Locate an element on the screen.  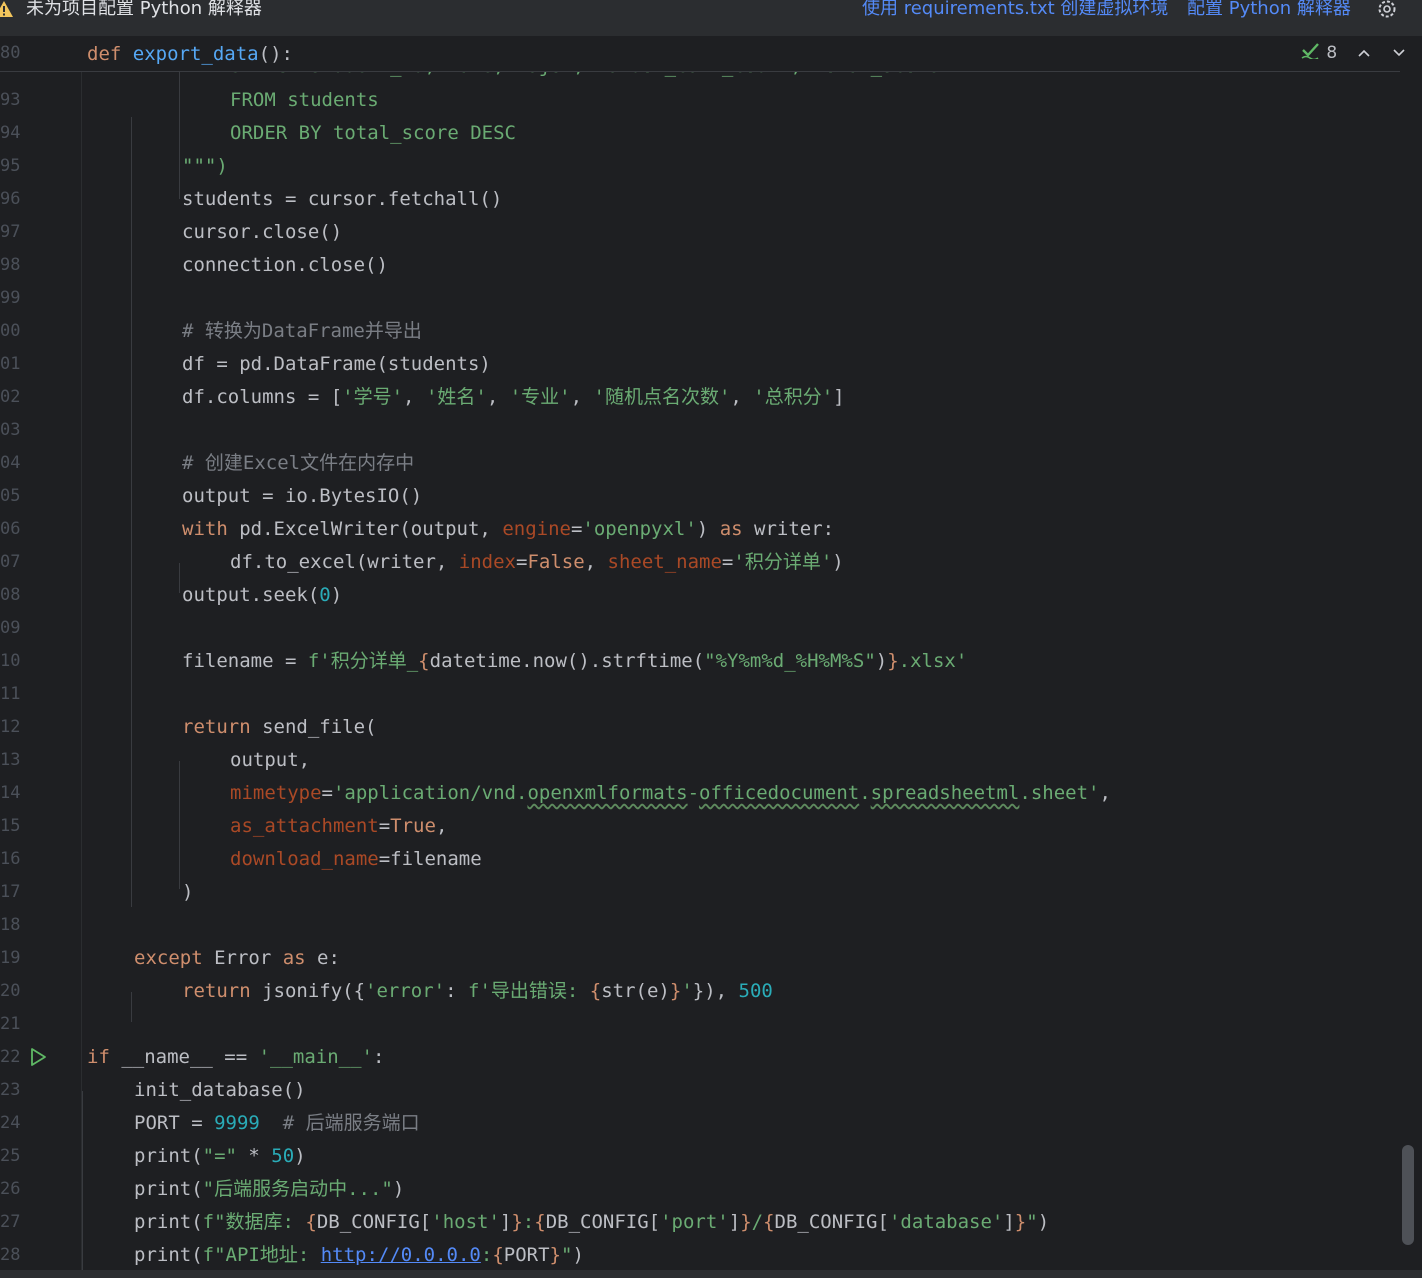
chevron-down-icon is located at coordinates (1399, 53).